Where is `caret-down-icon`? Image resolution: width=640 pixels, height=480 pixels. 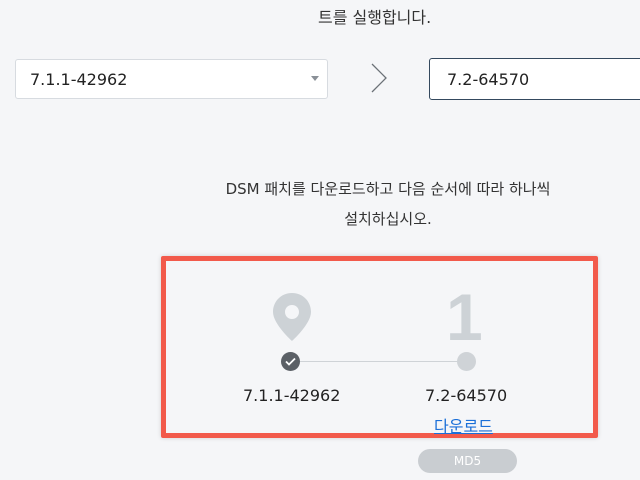
caret-down-icon is located at coordinates (315, 78).